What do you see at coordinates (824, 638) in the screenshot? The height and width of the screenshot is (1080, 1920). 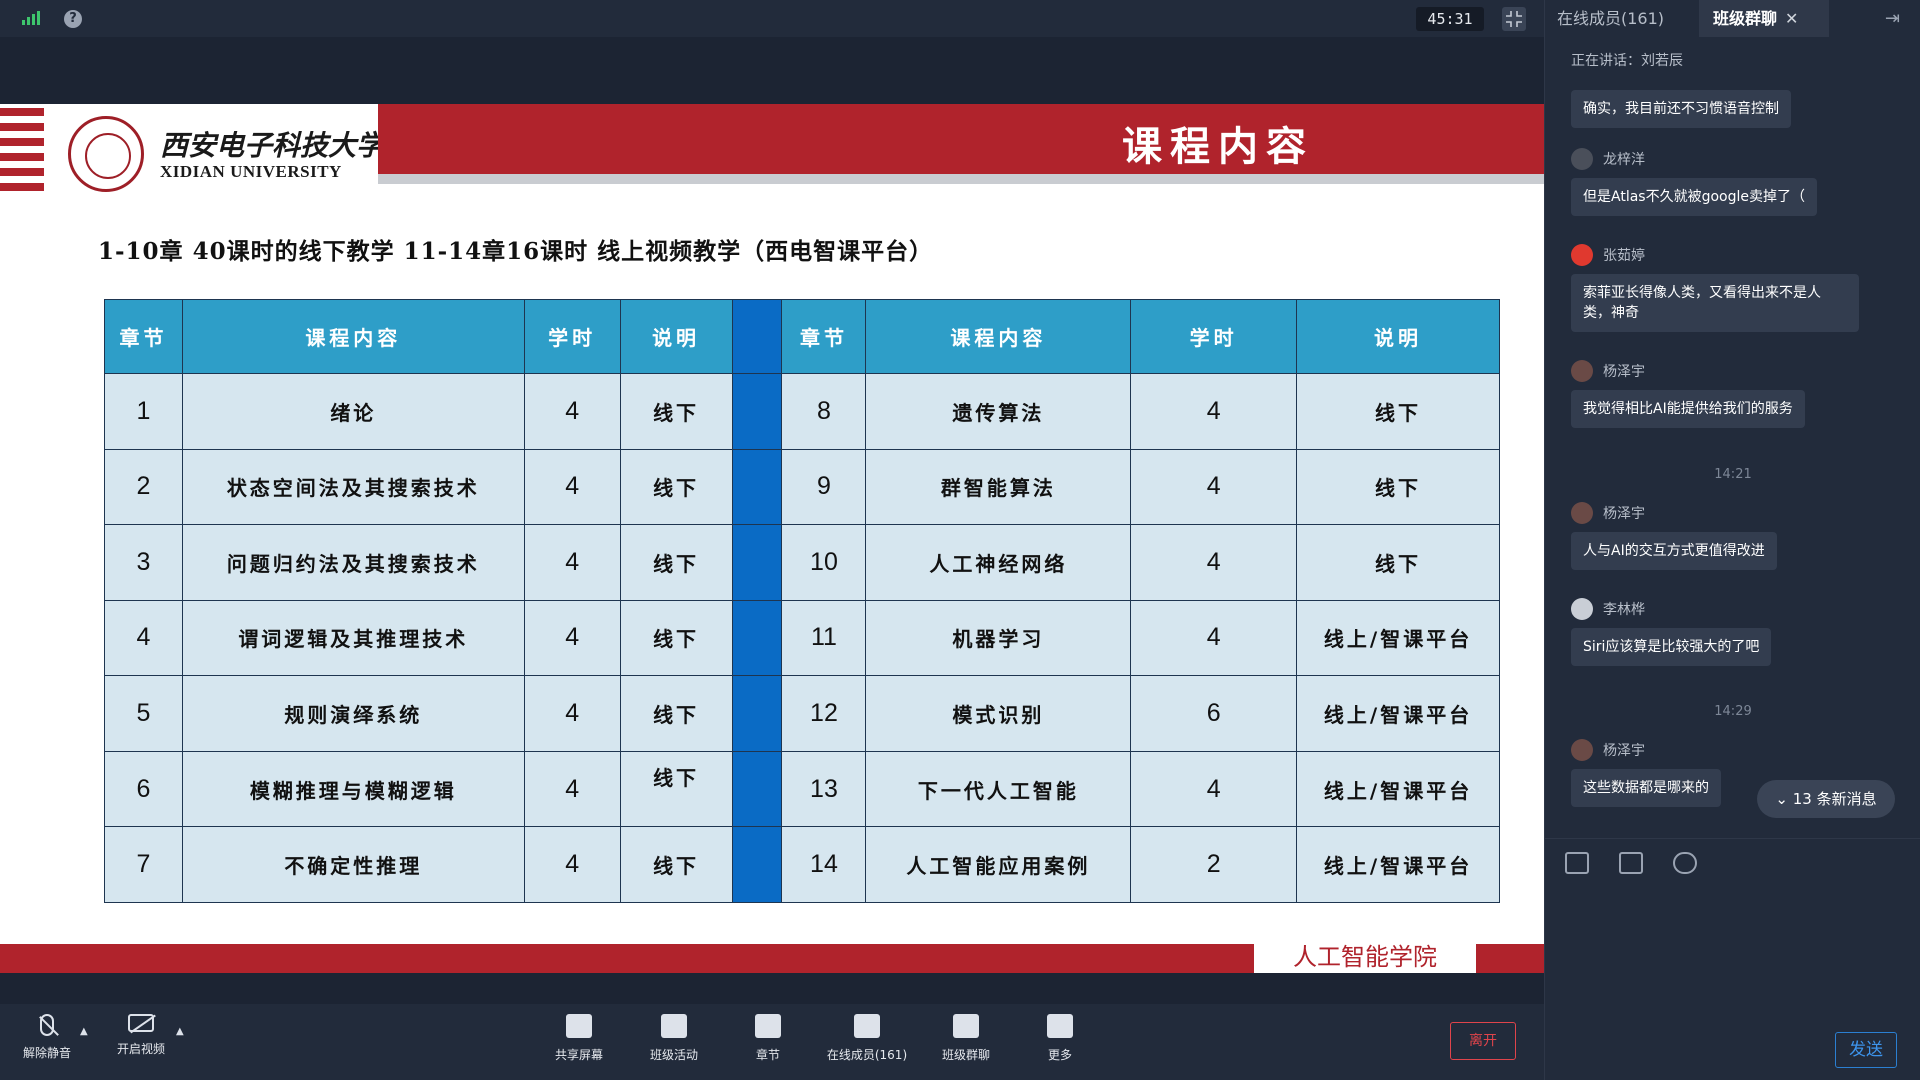 I see `chapter-cell: 11` at bounding box center [824, 638].